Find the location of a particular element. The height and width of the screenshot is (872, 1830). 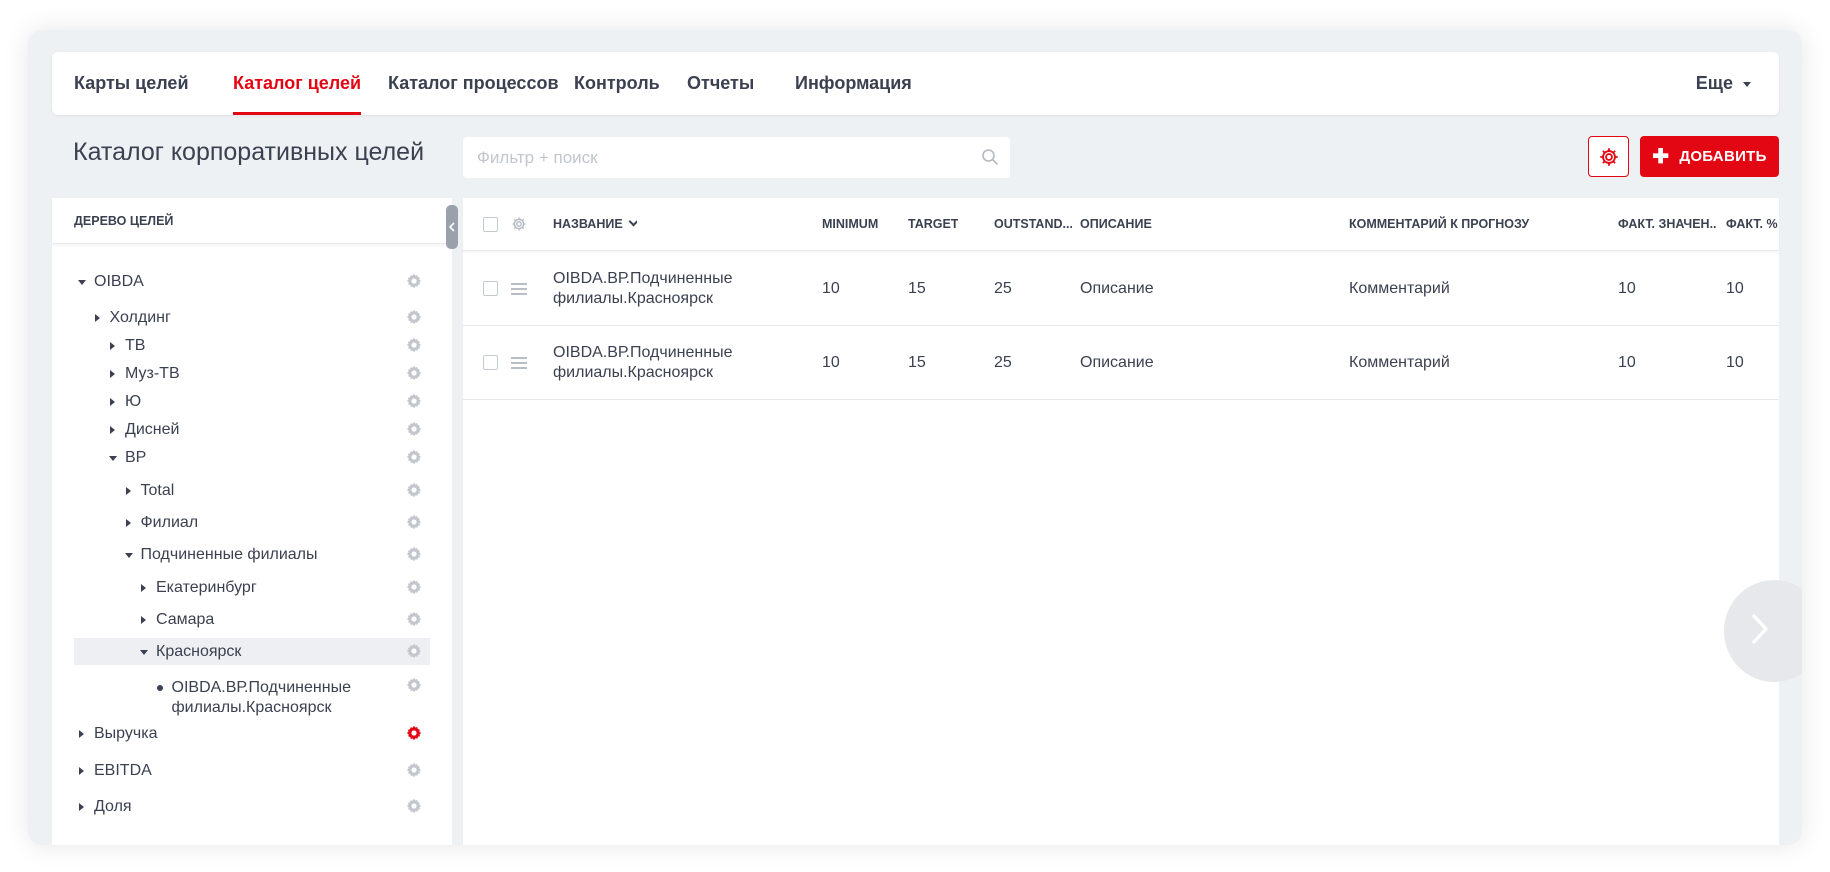

tree-item: Филиал is located at coordinates (252, 522).